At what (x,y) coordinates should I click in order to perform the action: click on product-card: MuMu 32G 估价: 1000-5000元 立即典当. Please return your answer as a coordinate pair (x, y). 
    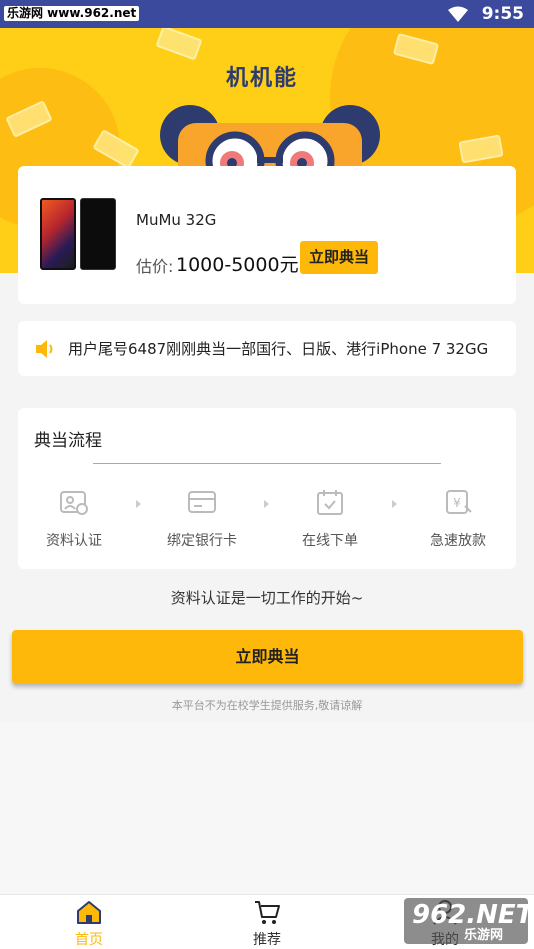
    Looking at the image, I should click on (267, 235).